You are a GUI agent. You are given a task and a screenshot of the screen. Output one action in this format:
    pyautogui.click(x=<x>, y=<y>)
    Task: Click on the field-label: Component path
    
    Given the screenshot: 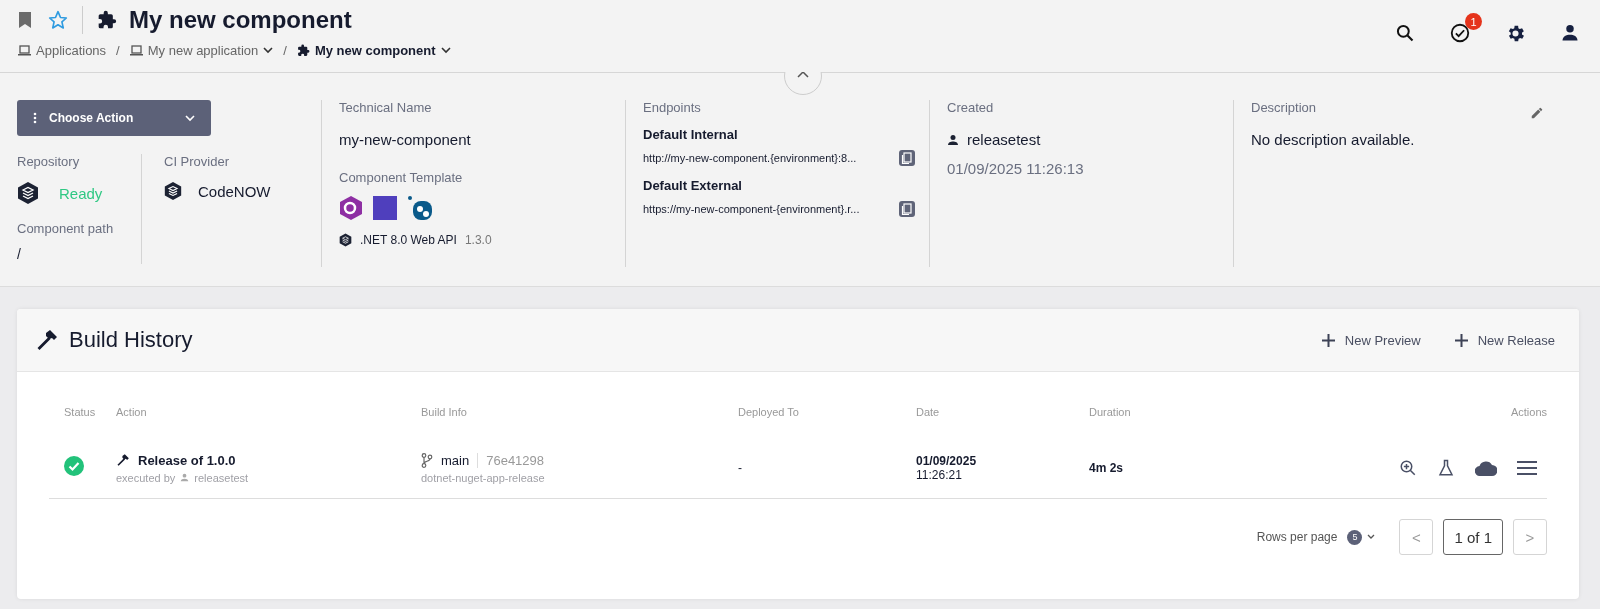 What is the action you would take?
    pyautogui.click(x=65, y=228)
    